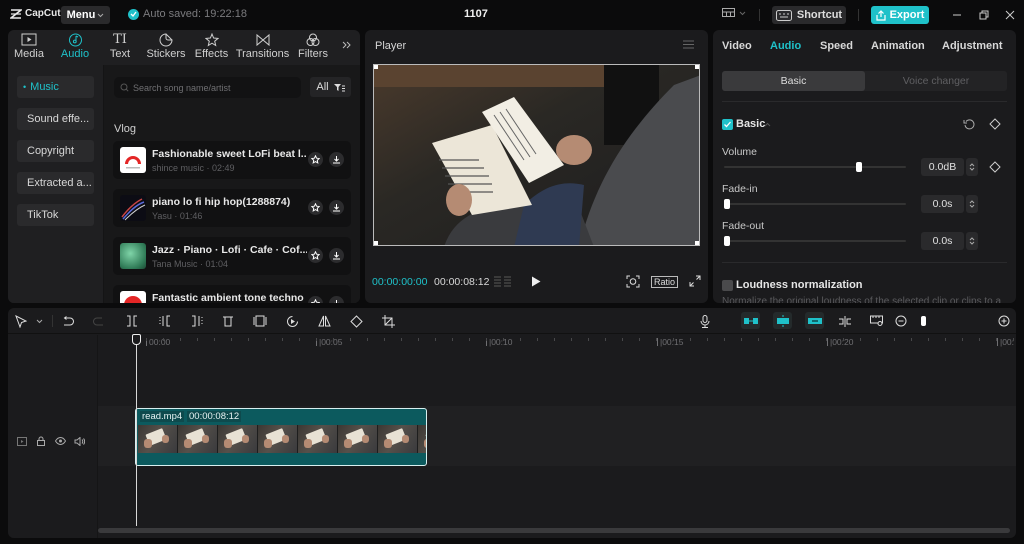  I want to click on track-lock-button, so click(41, 441).